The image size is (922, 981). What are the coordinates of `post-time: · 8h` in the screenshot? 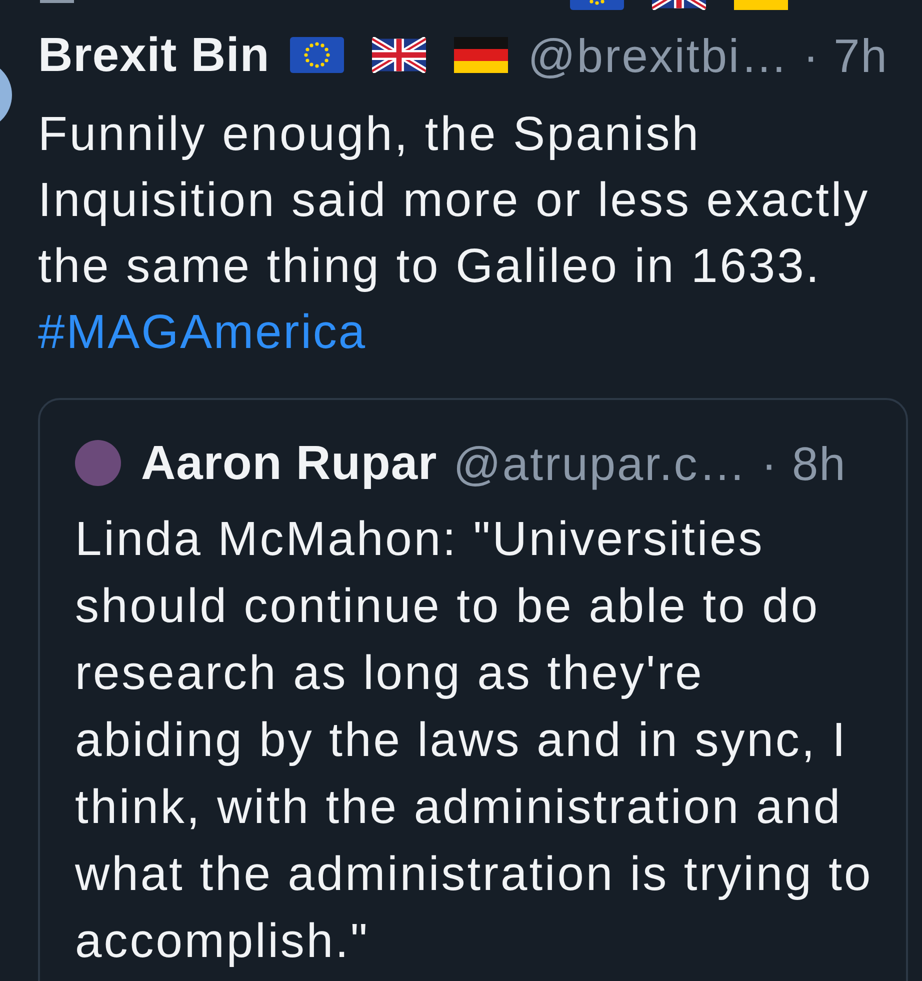 It's located at (803, 463).